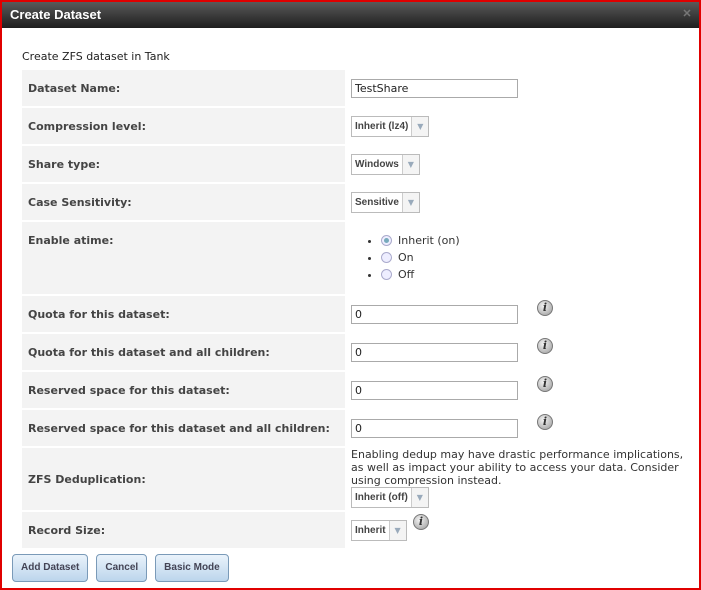 This screenshot has width=701, height=590. What do you see at coordinates (435, 390) in the screenshot?
I see `reserved-input` at bounding box center [435, 390].